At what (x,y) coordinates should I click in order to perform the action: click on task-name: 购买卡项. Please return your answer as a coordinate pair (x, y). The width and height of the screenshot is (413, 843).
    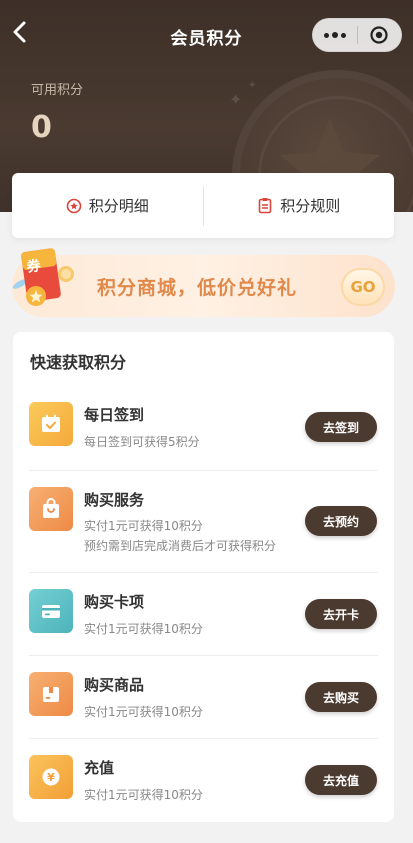
    Looking at the image, I should click on (114, 602).